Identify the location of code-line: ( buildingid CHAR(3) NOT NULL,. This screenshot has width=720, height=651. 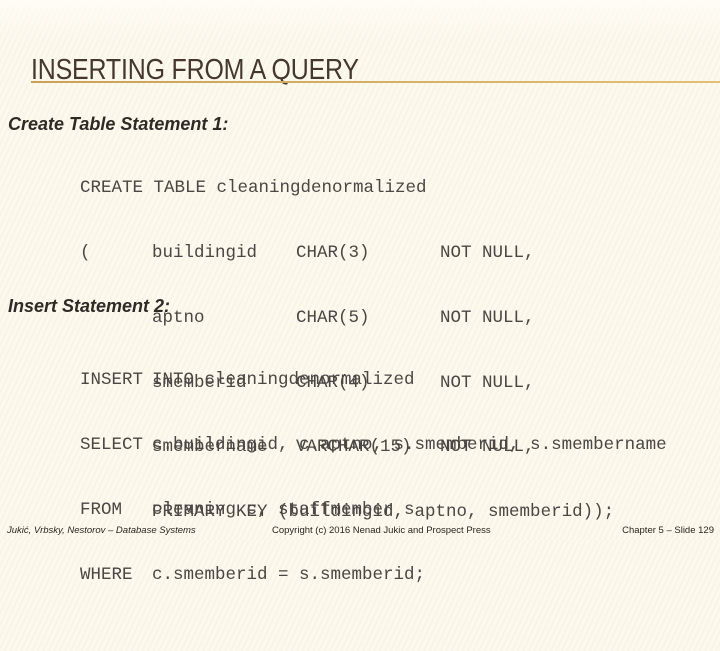
(307, 253).